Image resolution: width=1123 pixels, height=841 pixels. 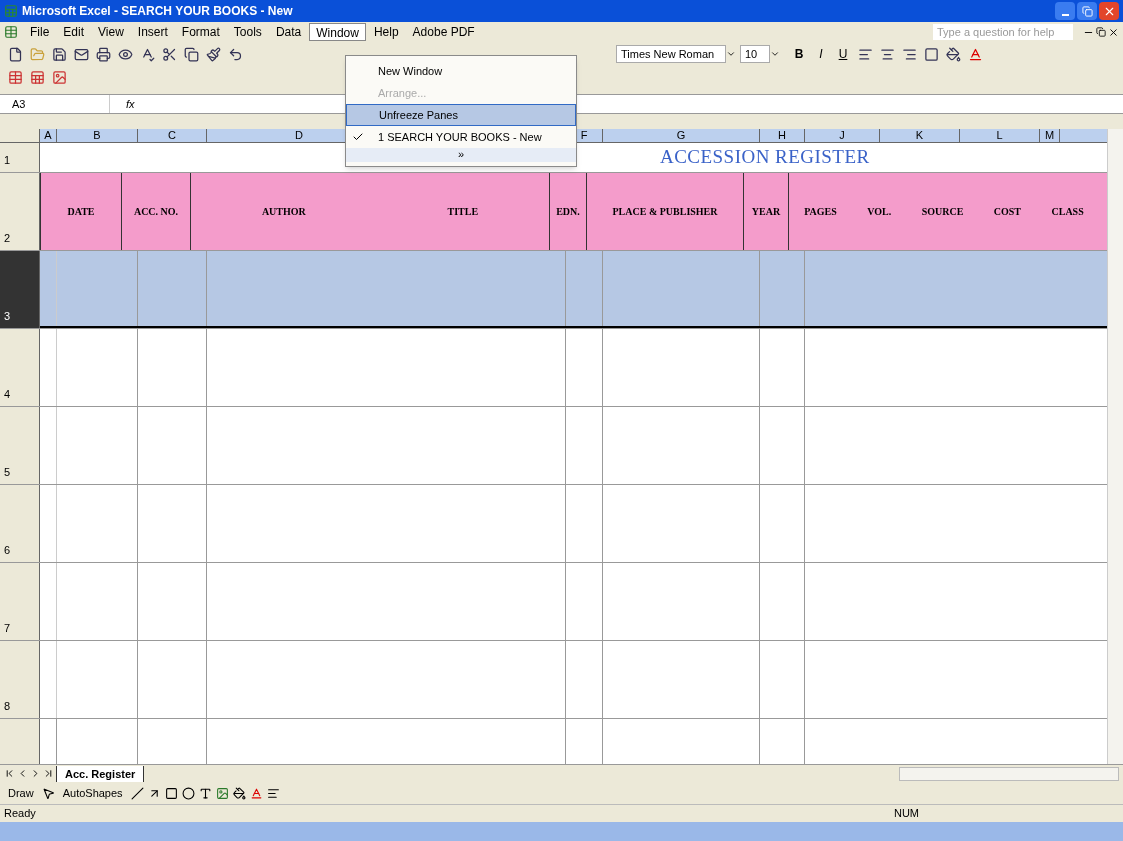 I want to click on column-label: YEAR, so click(x=766, y=212).